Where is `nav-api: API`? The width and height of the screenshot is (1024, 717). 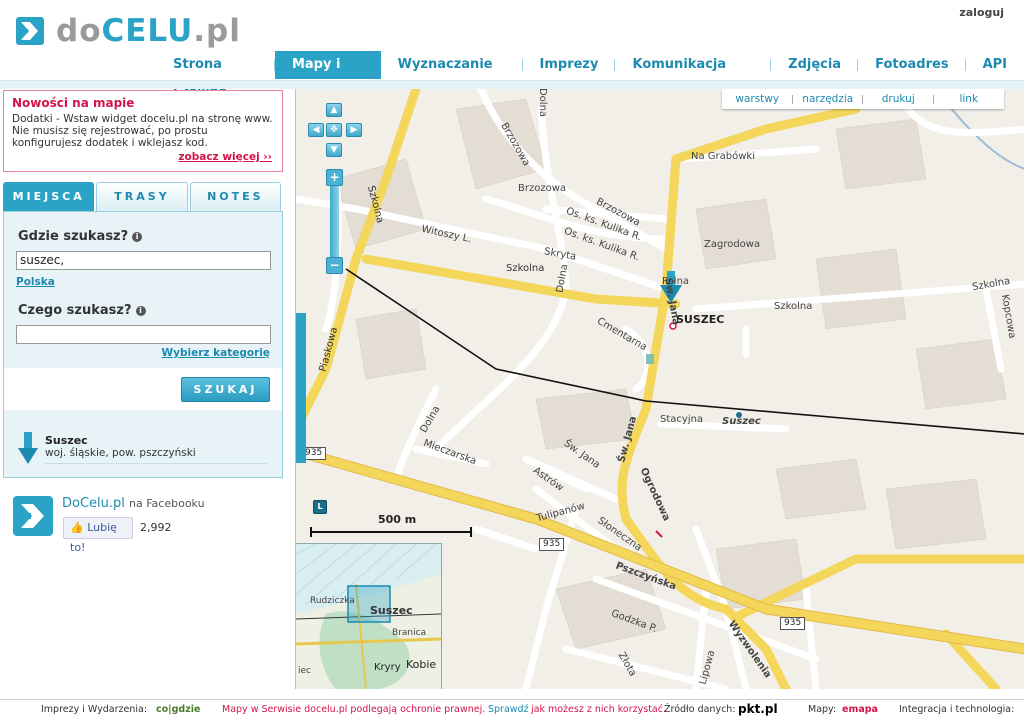
nav-api: API is located at coordinates (995, 65).